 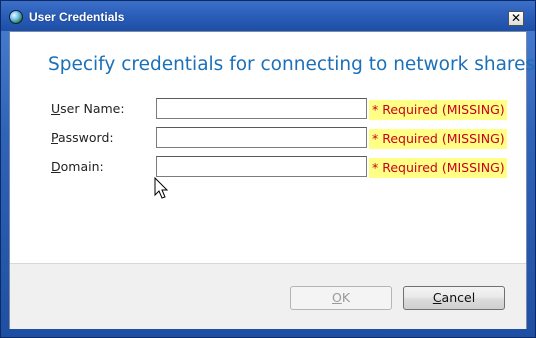 What do you see at coordinates (516, 18) in the screenshot?
I see `close-button: ✕` at bounding box center [516, 18].